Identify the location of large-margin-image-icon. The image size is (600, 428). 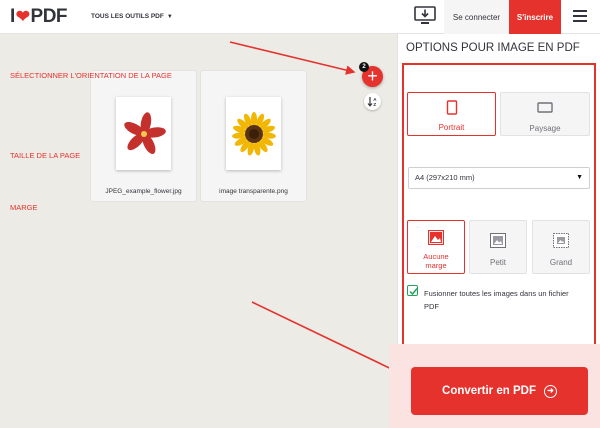
(561, 241).